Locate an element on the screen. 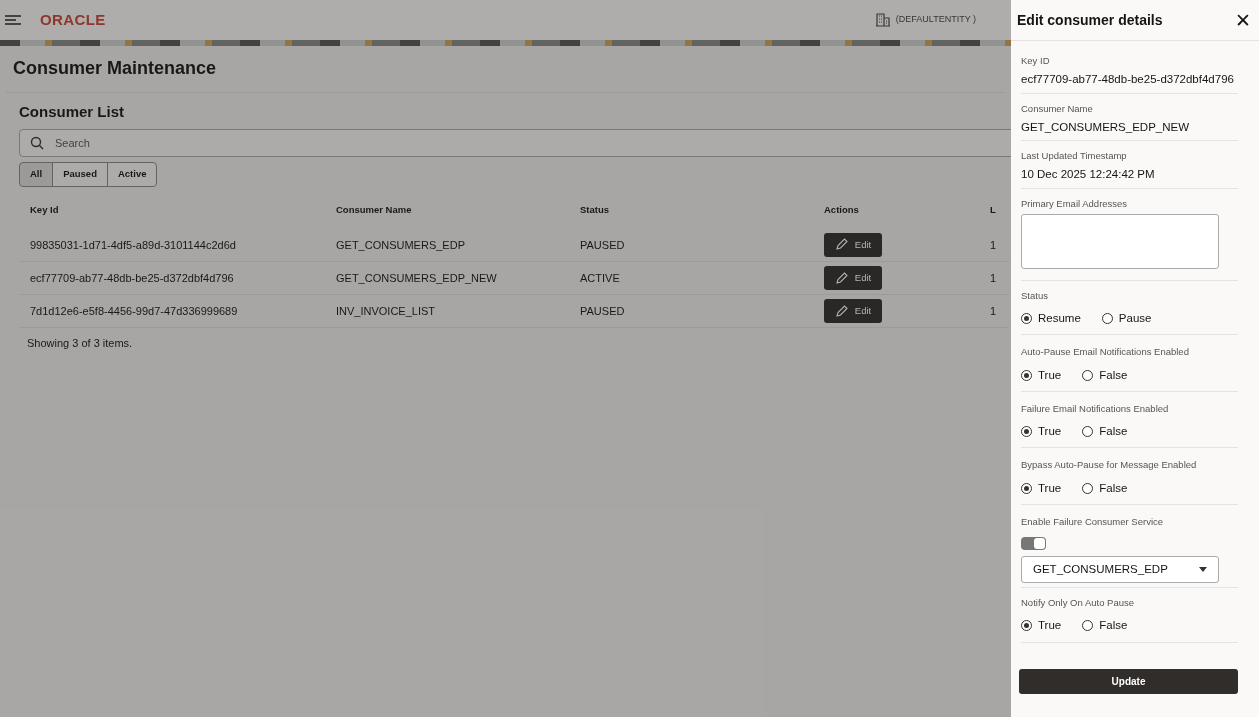 The width and height of the screenshot is (1259, 717). field-value: GET_CONSUMERS_EDP_NEW is located at coordinates (1106, 127).